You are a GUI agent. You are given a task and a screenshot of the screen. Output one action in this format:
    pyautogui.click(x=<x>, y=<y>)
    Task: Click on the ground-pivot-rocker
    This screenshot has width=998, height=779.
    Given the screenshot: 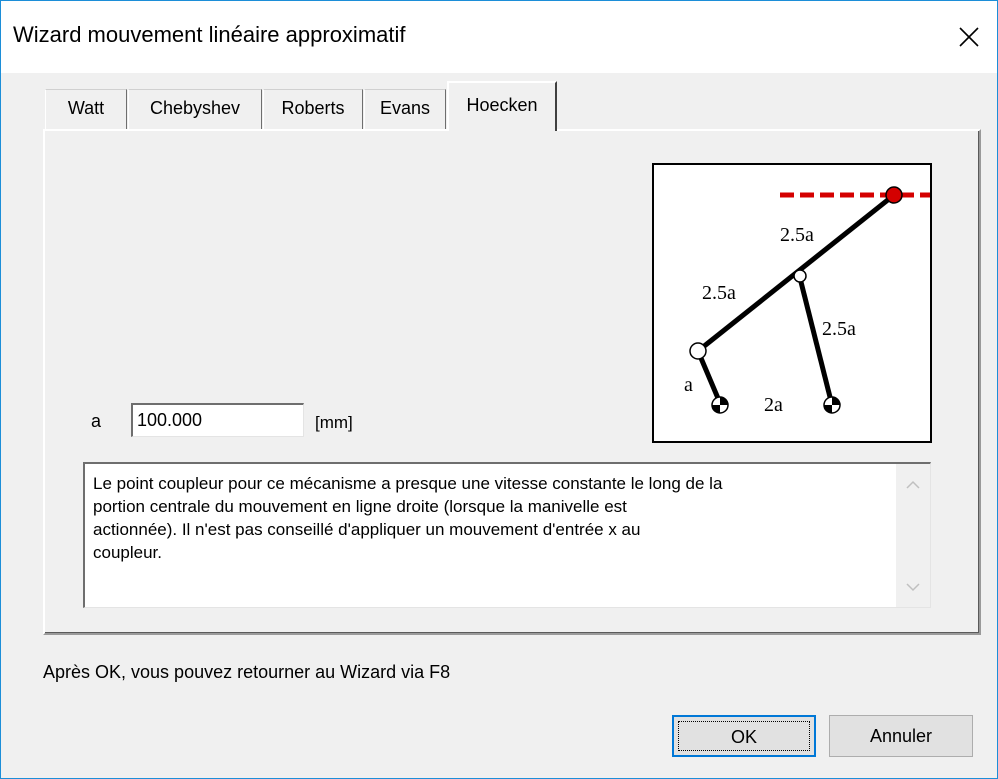 What is the action you would take?
    pyautogui.click(x=832, y=405)
    